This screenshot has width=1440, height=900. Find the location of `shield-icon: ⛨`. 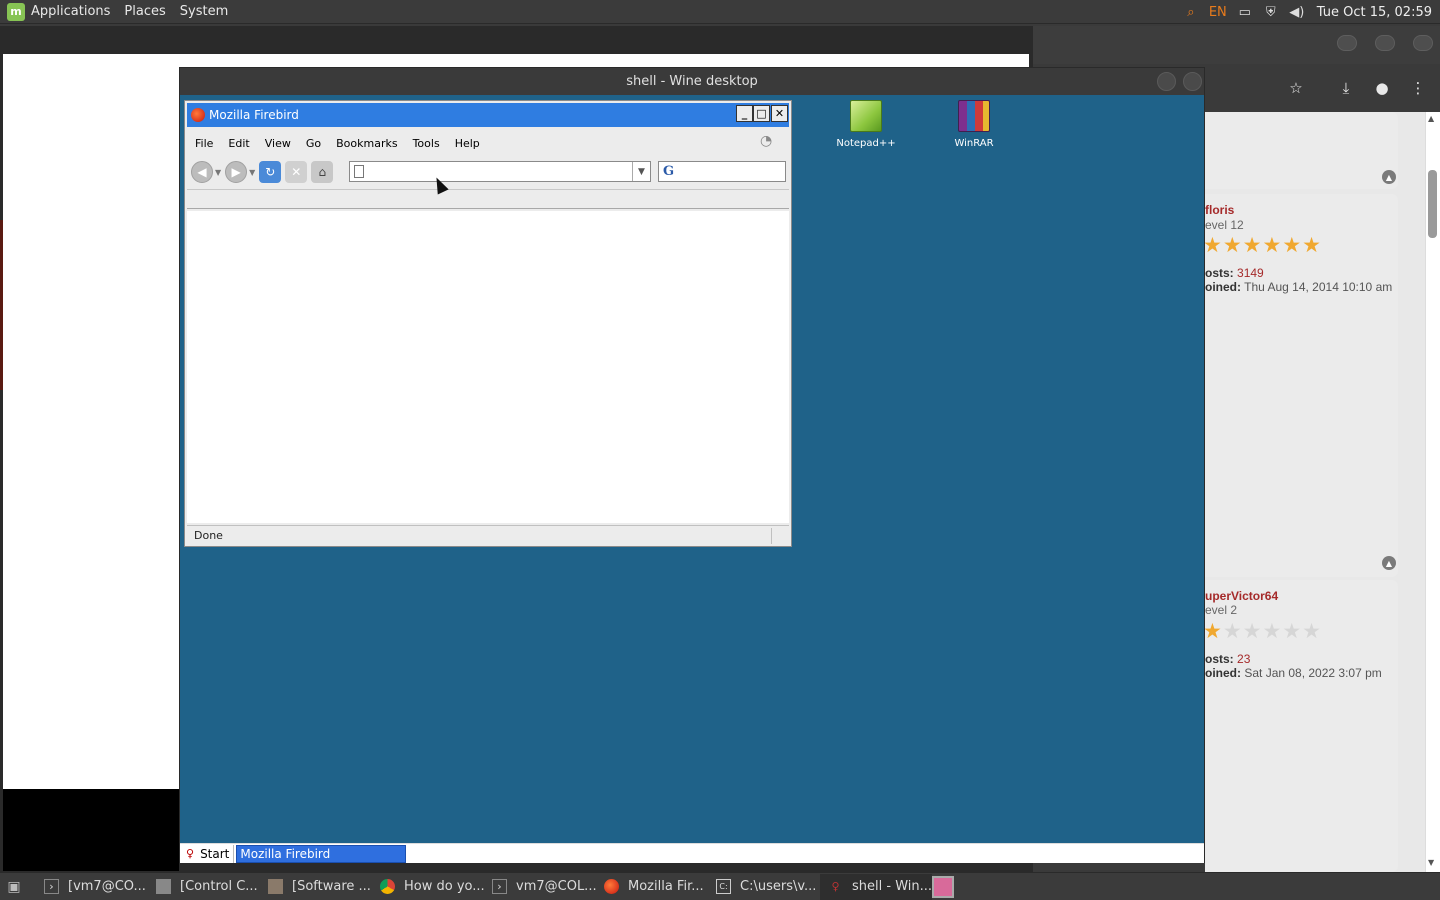

shield-icon: ⛨ is located at coordinates (1271, 12).